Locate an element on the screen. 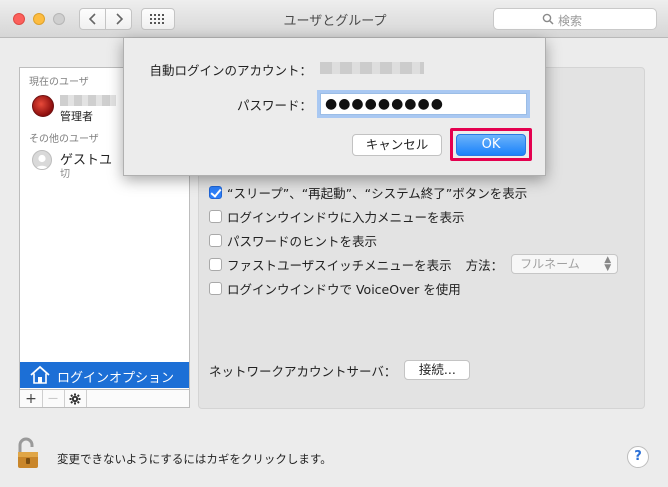  option-label: ログインウインドウで VoiceOver を使用 is located at coordinates (344, 289).